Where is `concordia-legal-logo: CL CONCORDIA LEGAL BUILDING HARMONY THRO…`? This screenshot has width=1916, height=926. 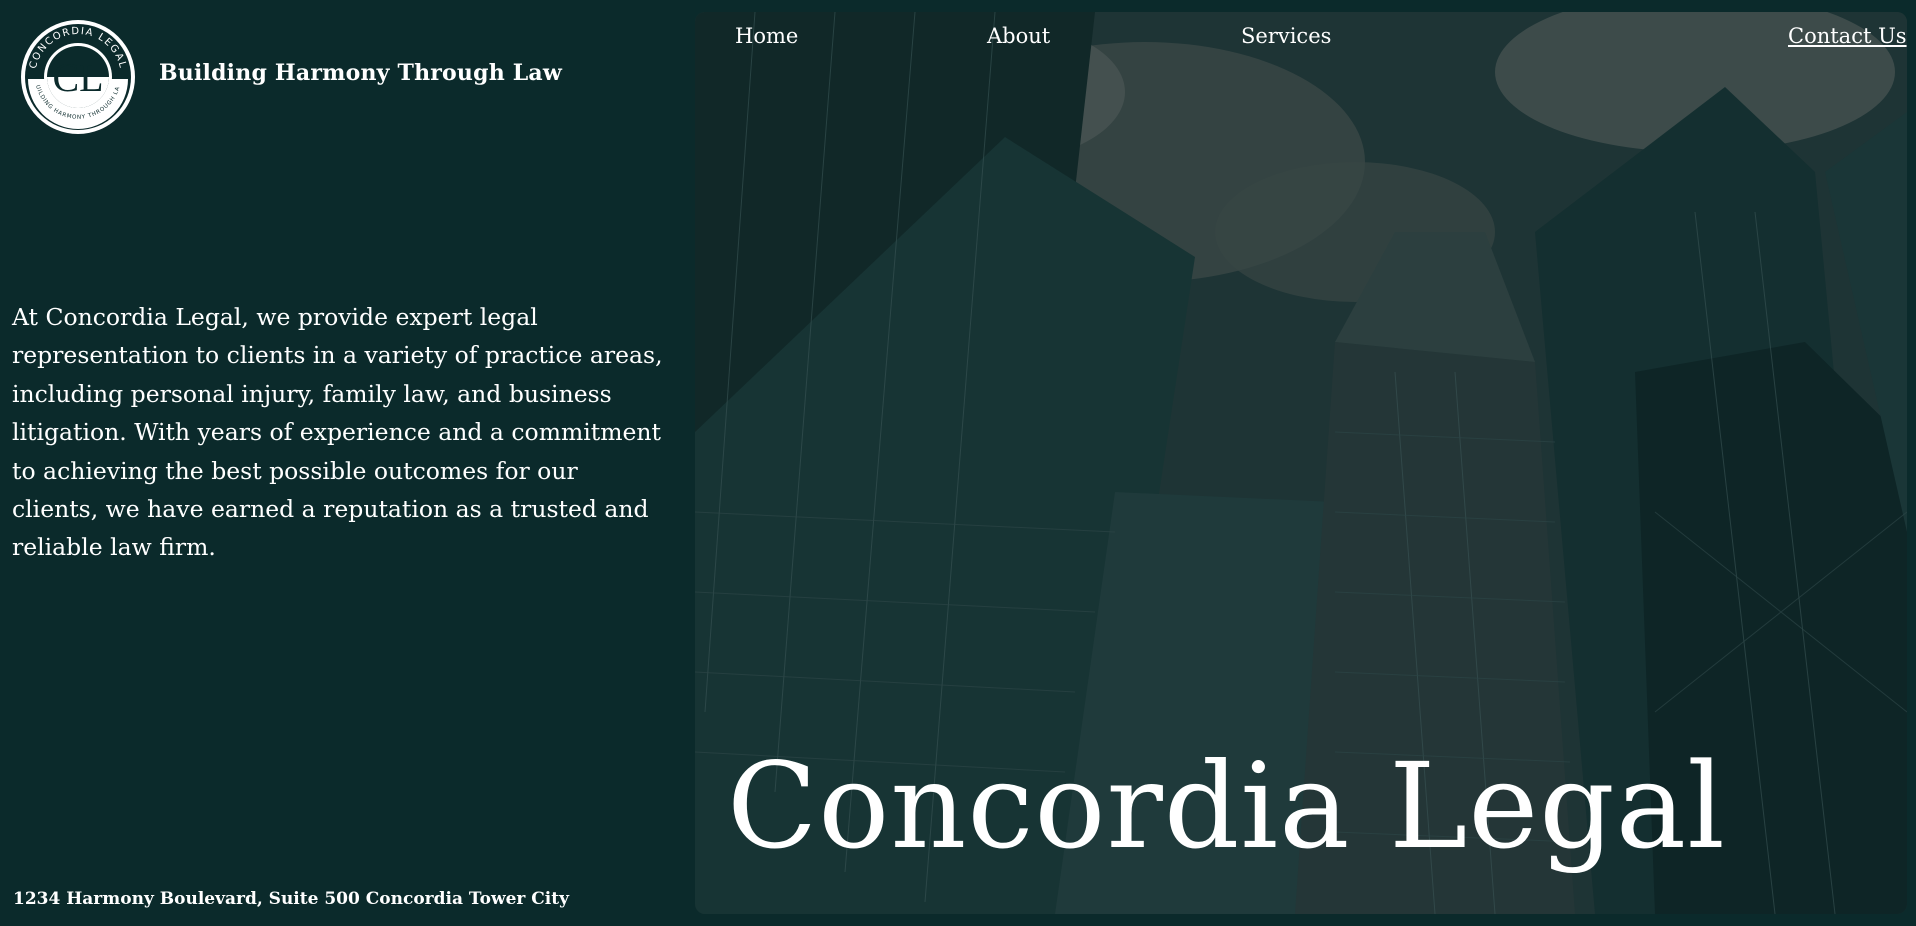
concordia-legal-logo: CL CONCORDIA LEGAL BUILDING HARMONY THRO… is located at coordinates (77, 76).